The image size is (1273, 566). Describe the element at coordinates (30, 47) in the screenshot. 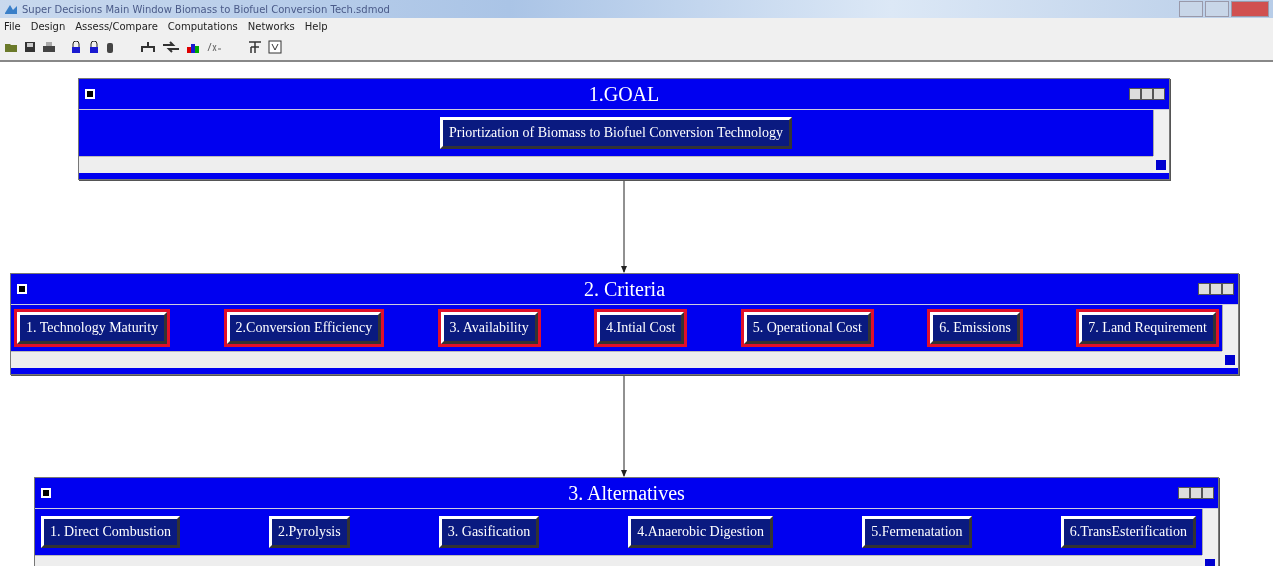

I see `save-icon` at that location.